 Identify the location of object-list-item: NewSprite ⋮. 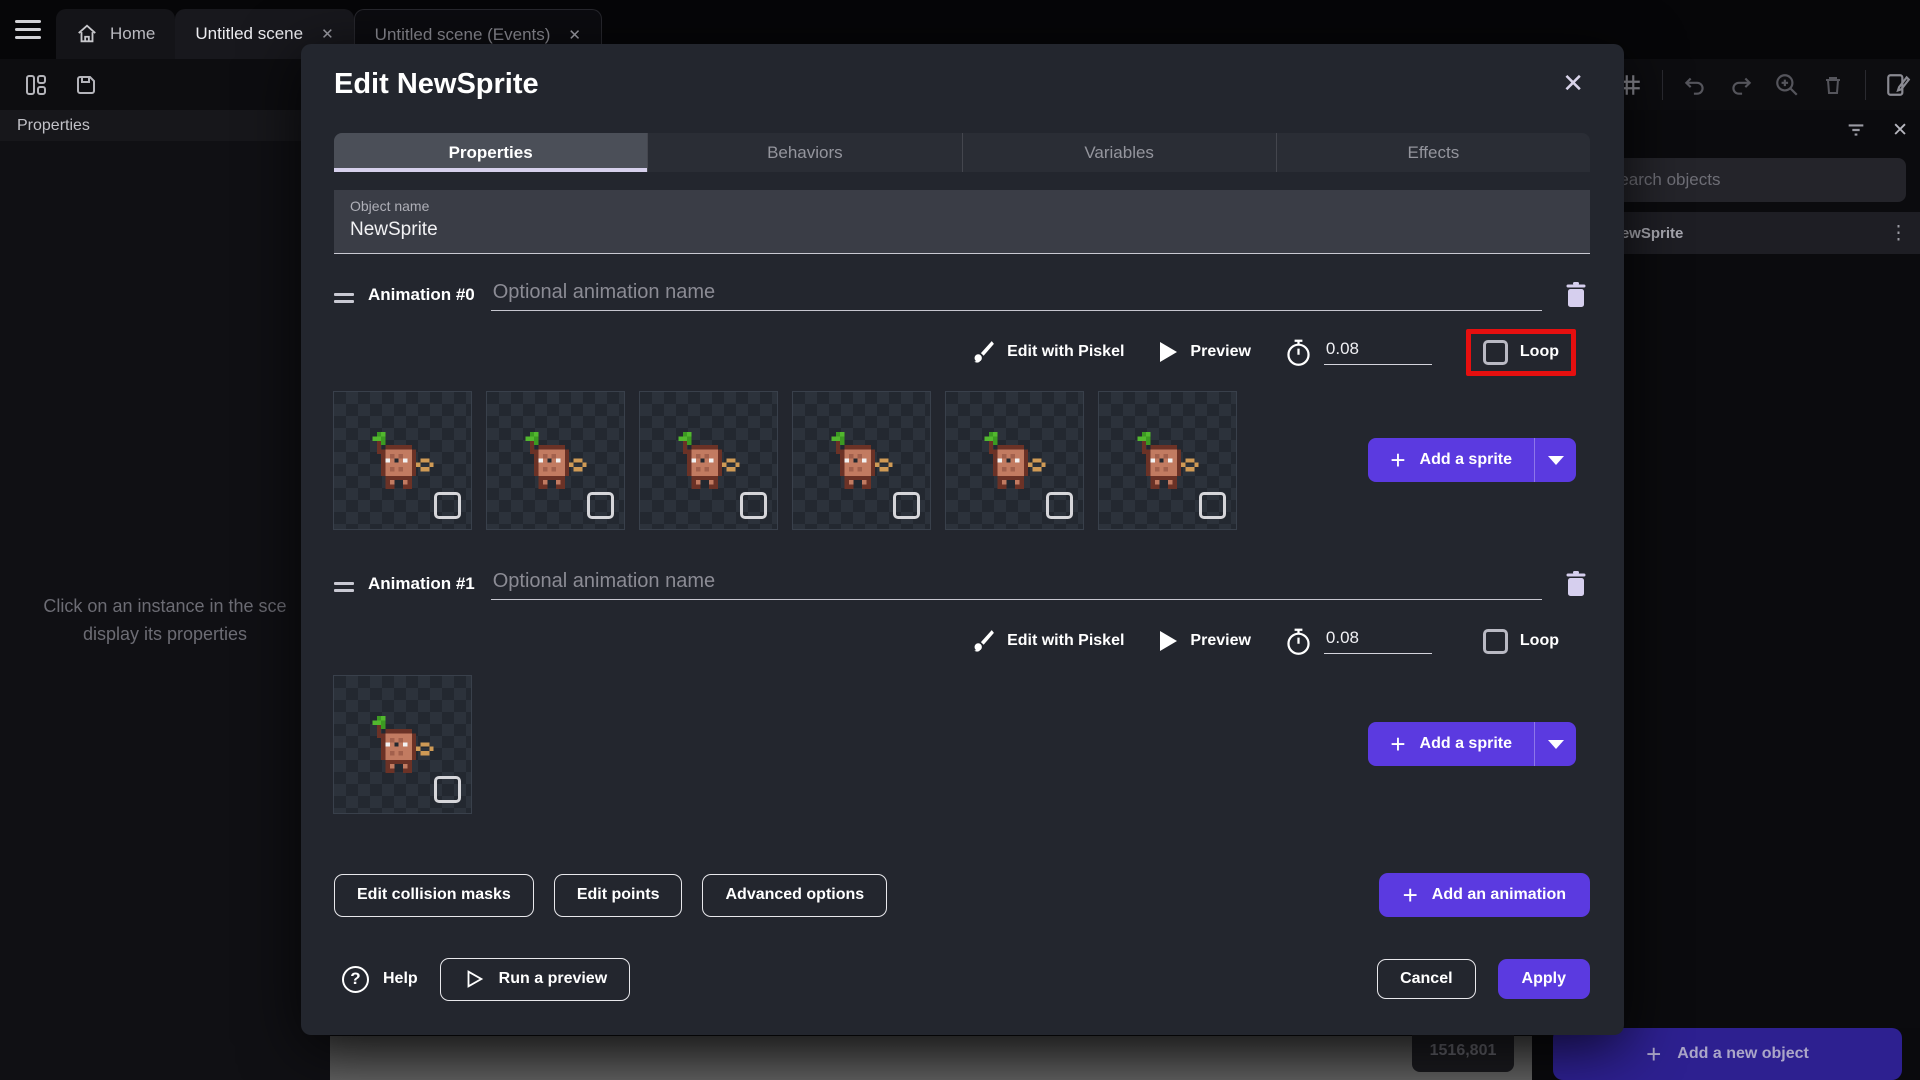
(1750, 233).